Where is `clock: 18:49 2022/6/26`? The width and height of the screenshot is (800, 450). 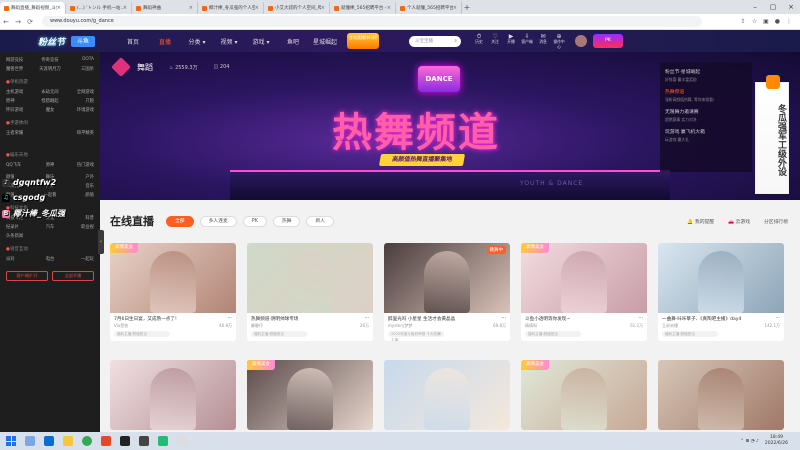 clock: 18:49 2022/6/26 is located at coordinates (776, 441).